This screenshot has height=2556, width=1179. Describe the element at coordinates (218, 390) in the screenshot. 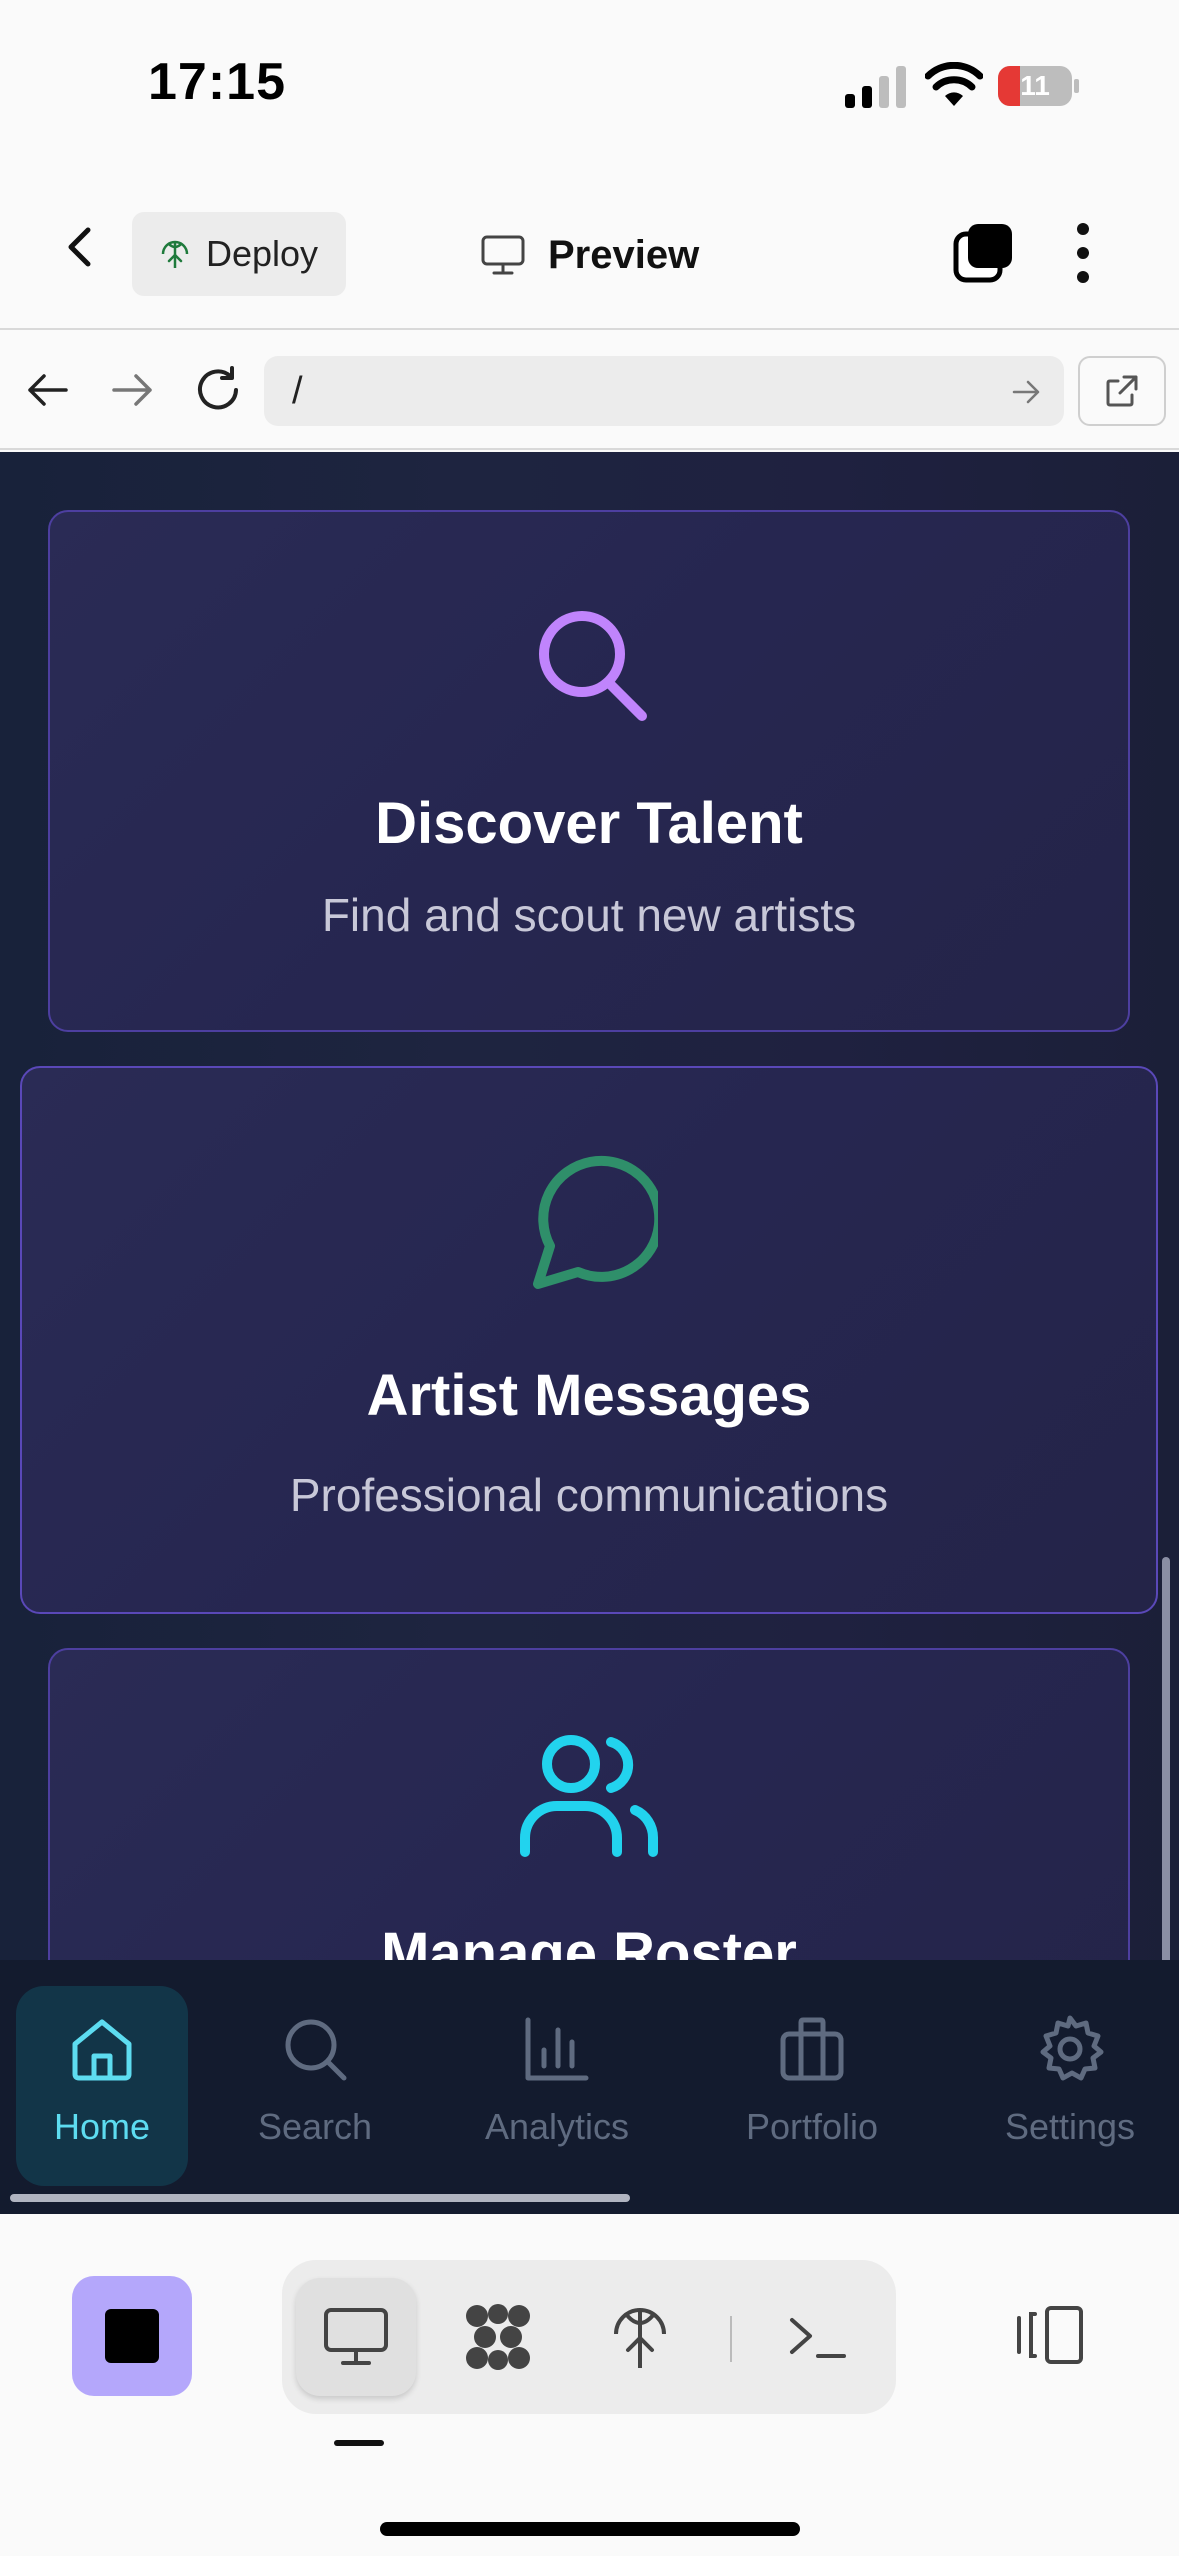

I see `reload-icon` at that location.